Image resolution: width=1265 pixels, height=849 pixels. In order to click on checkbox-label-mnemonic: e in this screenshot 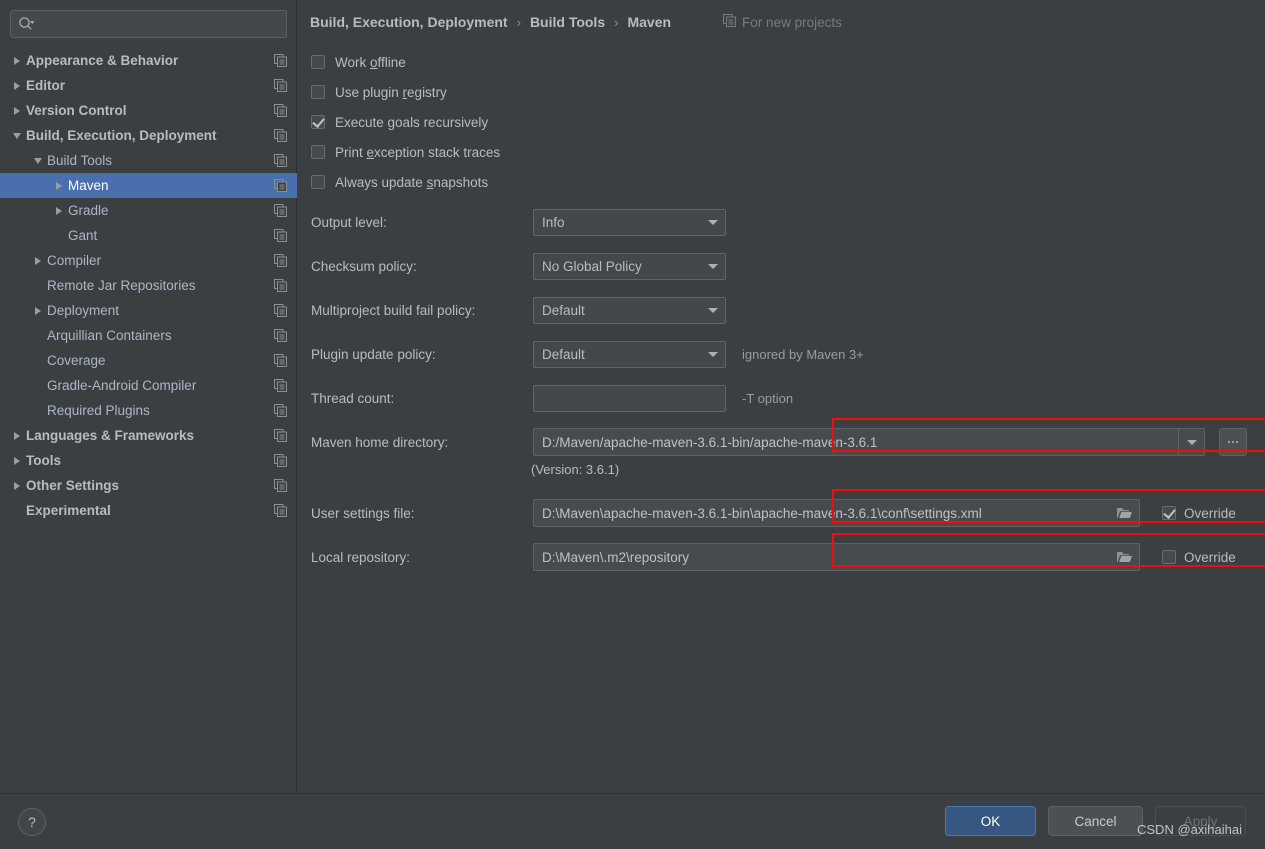, I will do `click(370, 152)`.